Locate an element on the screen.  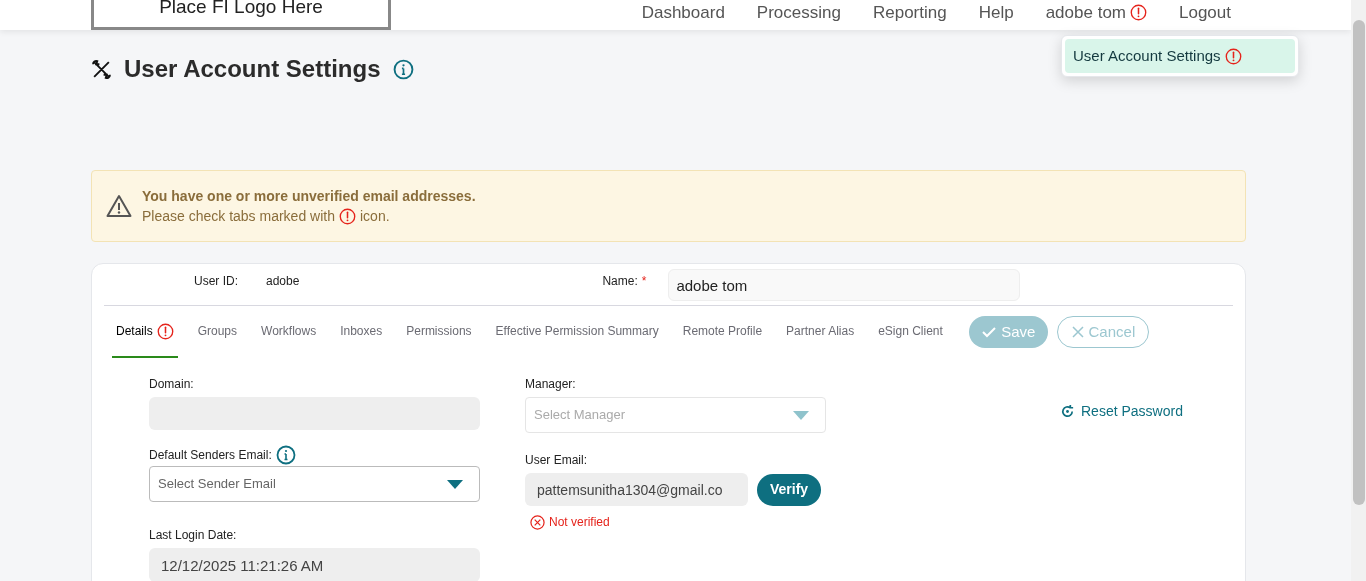
alert-triangle-icon is located at coordinates (119, 206).